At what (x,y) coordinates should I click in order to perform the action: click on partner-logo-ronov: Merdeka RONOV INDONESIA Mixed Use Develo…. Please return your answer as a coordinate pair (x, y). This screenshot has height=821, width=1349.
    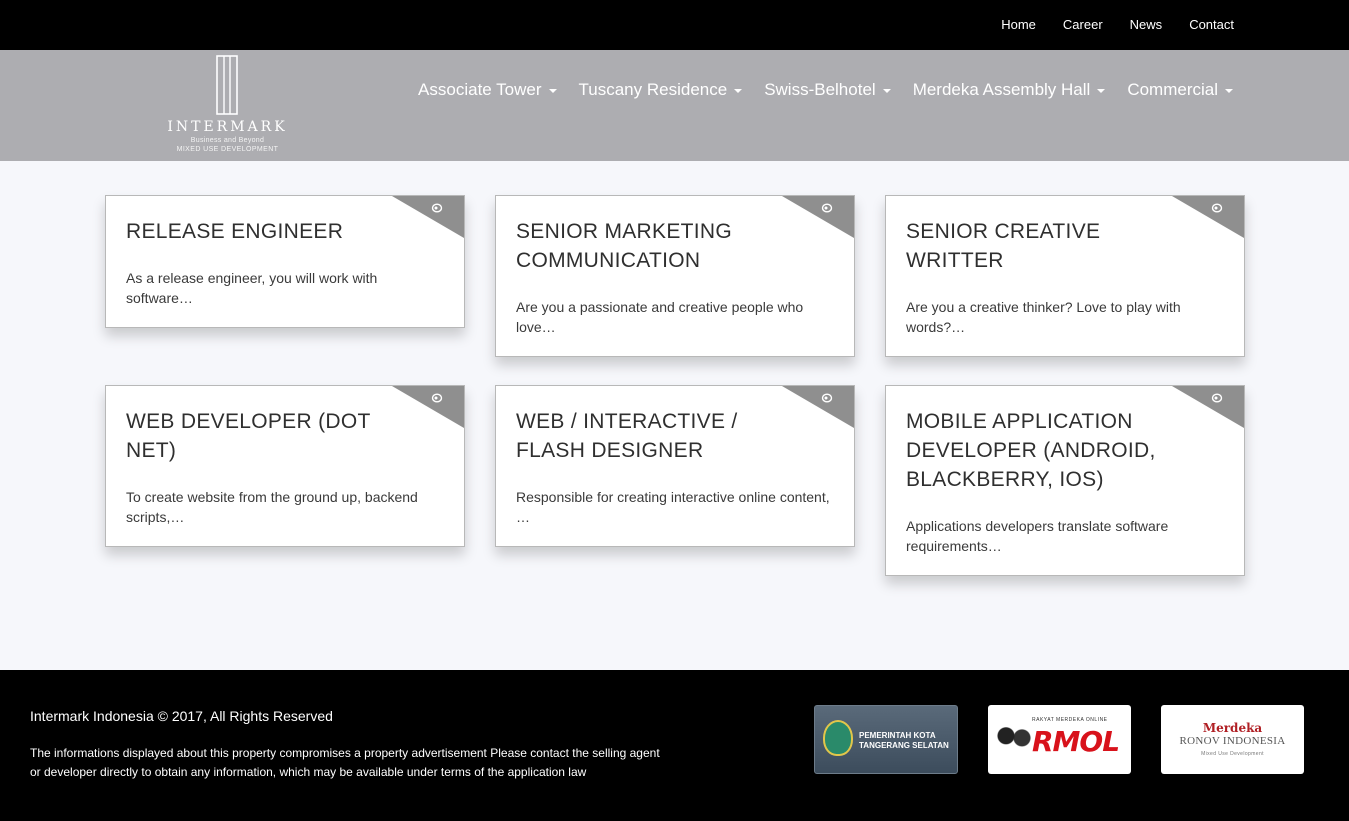
    Looking at the image, I should click on (1232, 739).